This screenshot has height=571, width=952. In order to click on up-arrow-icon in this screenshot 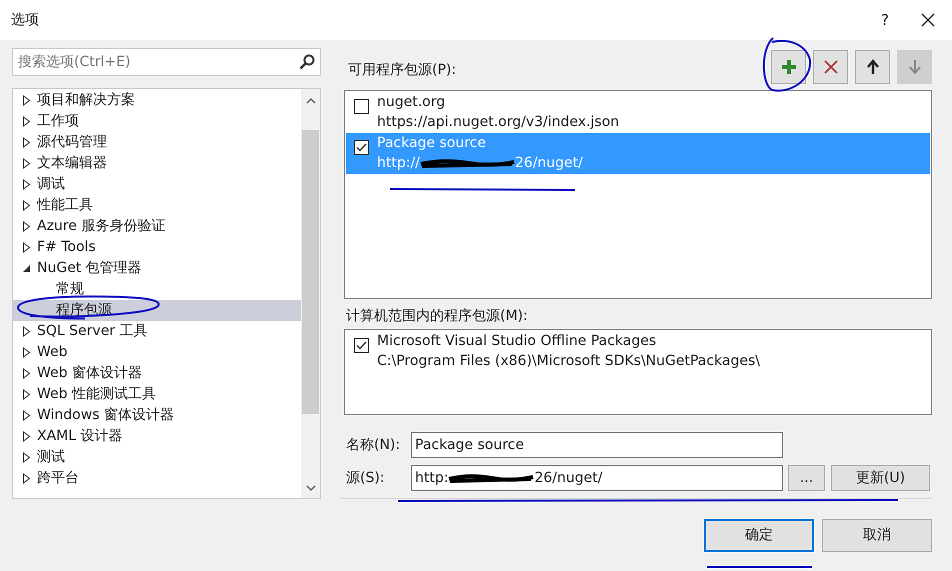, I will do `click(872, 67)`.